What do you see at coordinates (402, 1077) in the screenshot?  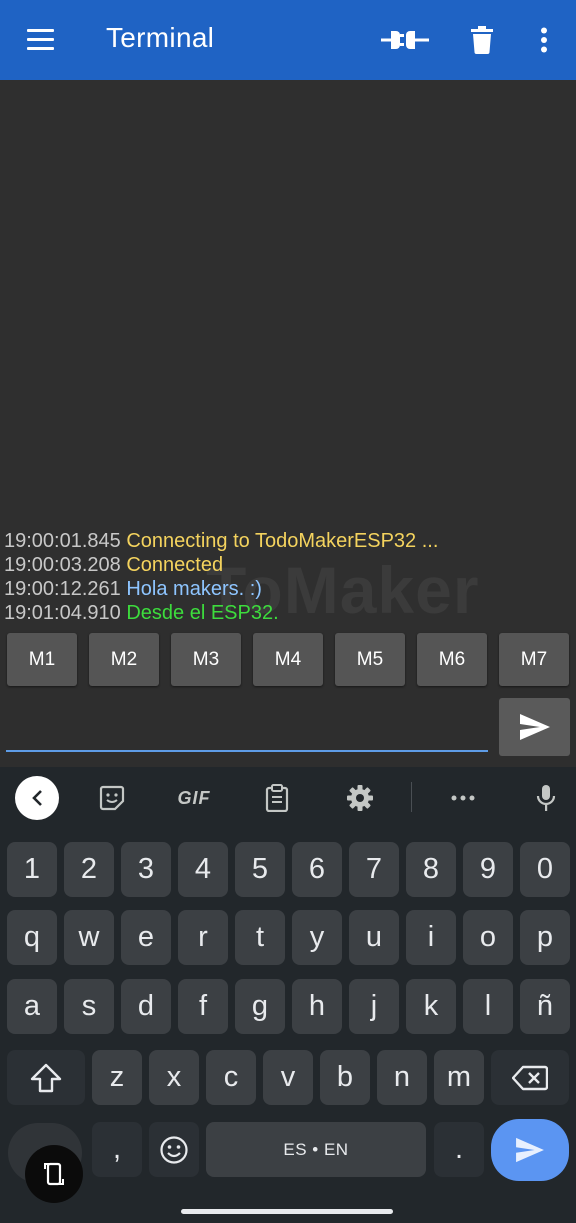 I see `key-n: n` at bounding box center [402, 1077].